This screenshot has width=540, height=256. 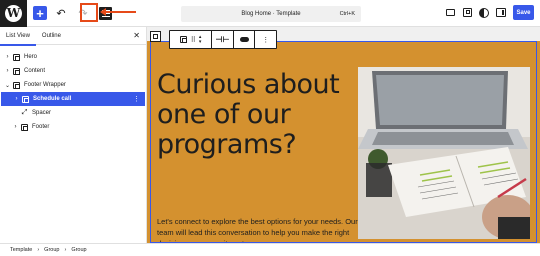 I want to click on align-control: ⊣⊢, so click(x=223, y=39).